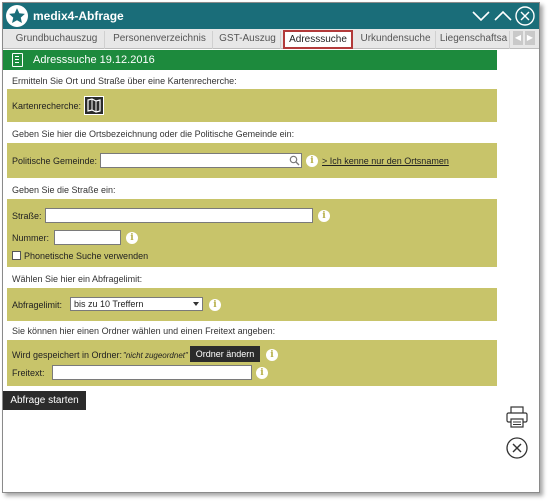  I want to click on limit-select: bis zu 10 Treffern, so click(136, 304).